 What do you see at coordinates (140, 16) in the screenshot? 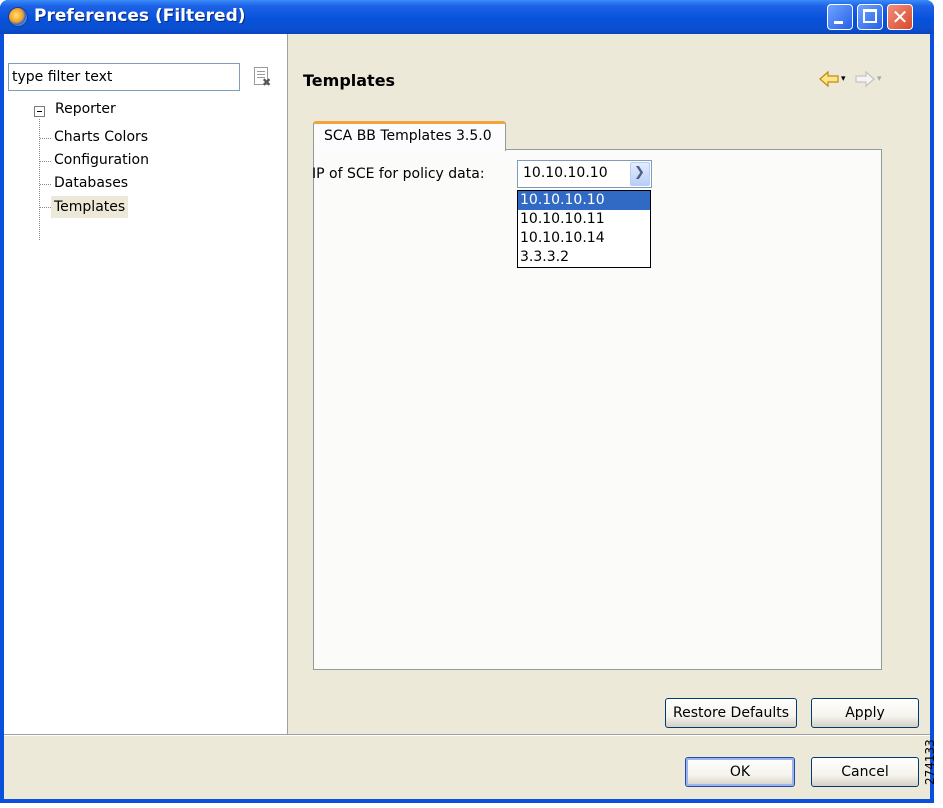
I see `window-title: Preferences (Filtered)` at bounding box center [140, 16].